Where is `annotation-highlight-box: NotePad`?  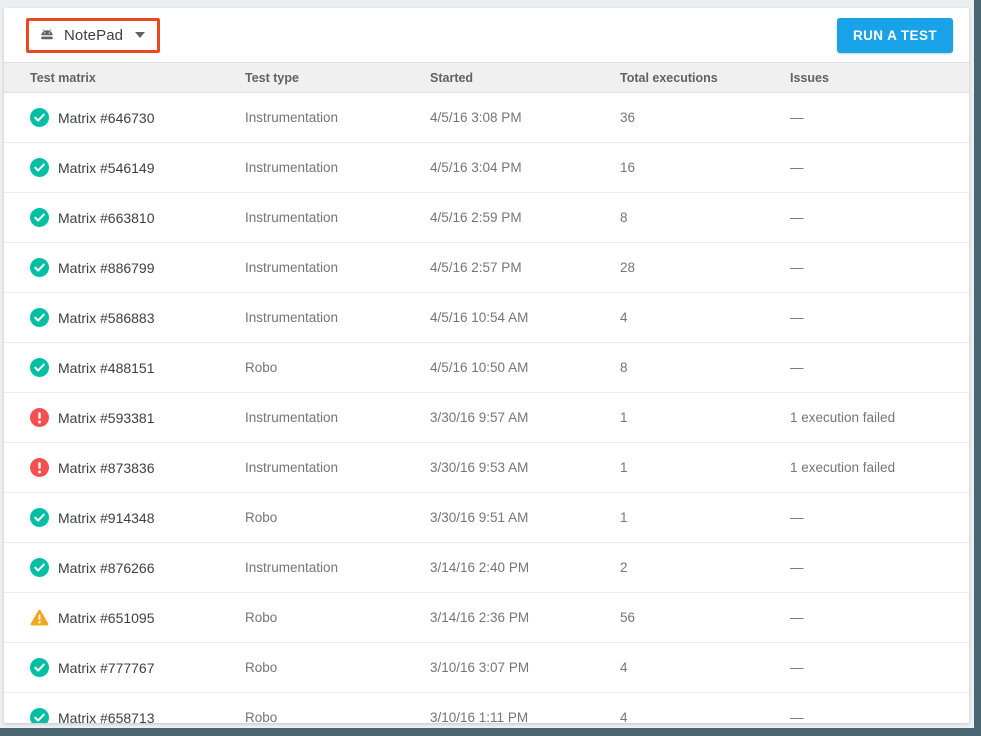 annotation-highlight-box: NotePad is located at coordinates (93, 35).